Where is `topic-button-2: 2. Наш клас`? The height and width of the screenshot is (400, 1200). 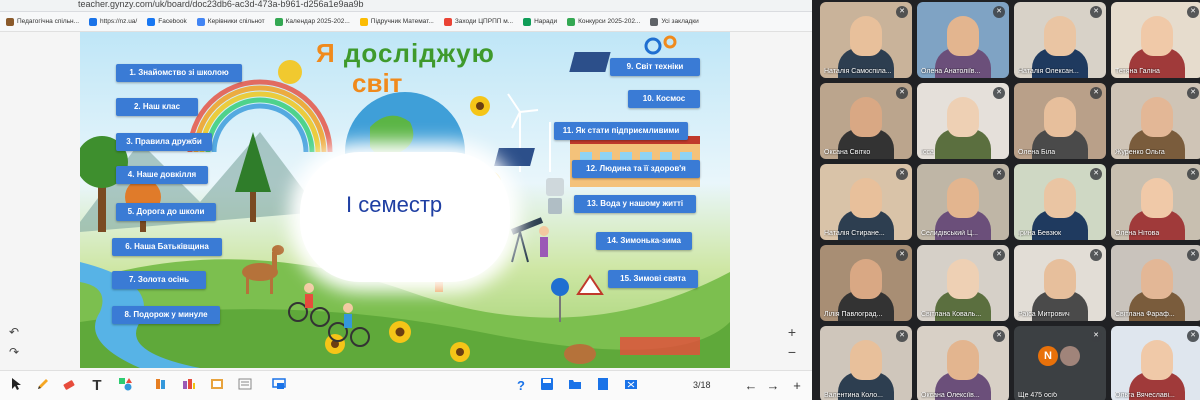 topic-button-2: 2. Наш клас is located at coordinates (157, 107).